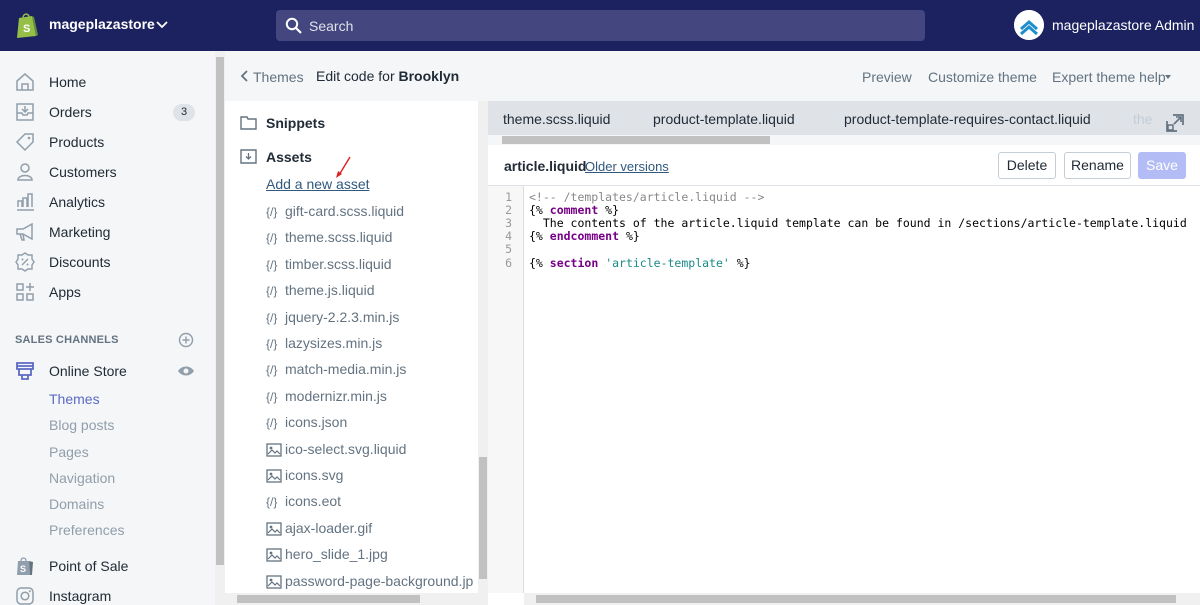  I want to click on file-name: jquery-2.2.3.min.js, so click(342, 316).